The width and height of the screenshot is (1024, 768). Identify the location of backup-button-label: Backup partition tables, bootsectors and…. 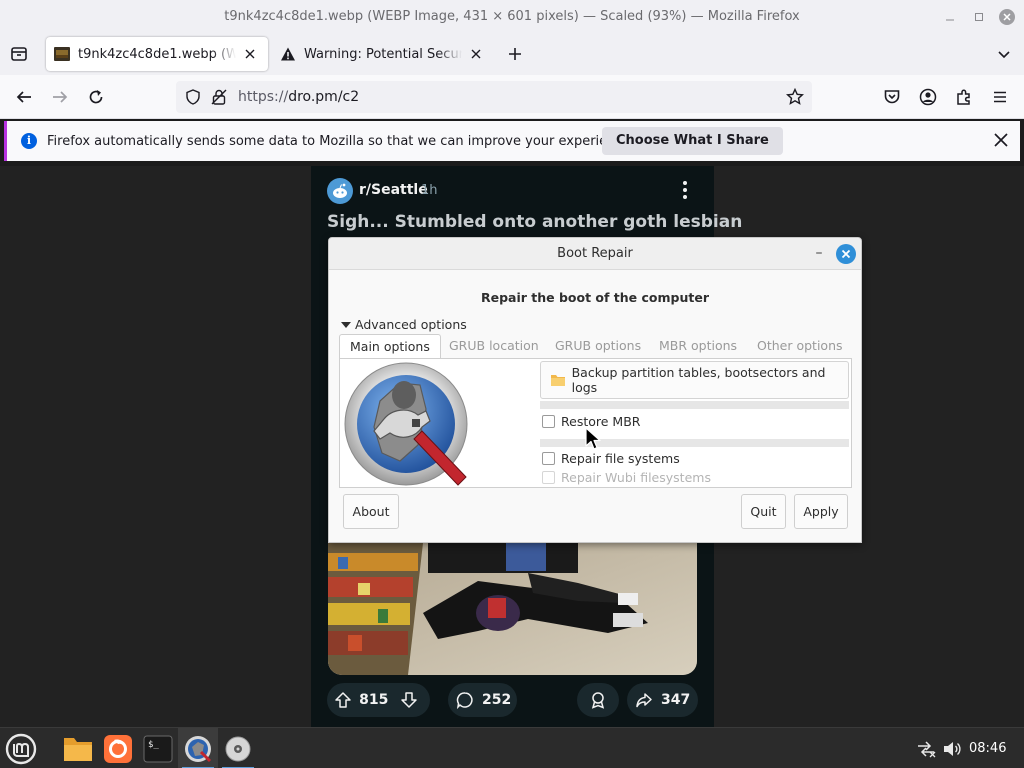
(698, 380).